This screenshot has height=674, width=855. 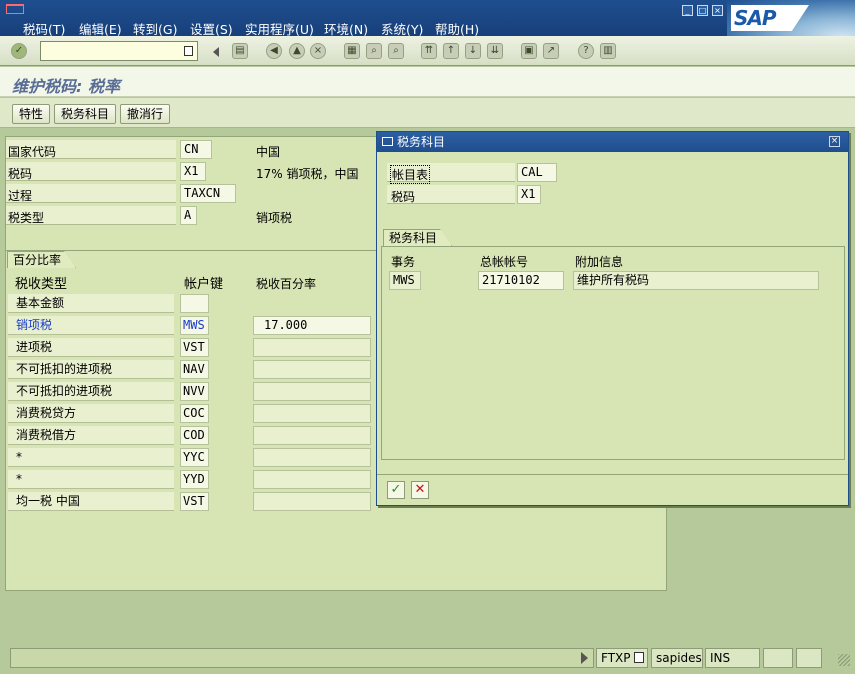 What do you see at coordinates (696, 280) in the screenshot?
I see `additional-info-field: 维护所有税码` at bounding box center [696, 280].